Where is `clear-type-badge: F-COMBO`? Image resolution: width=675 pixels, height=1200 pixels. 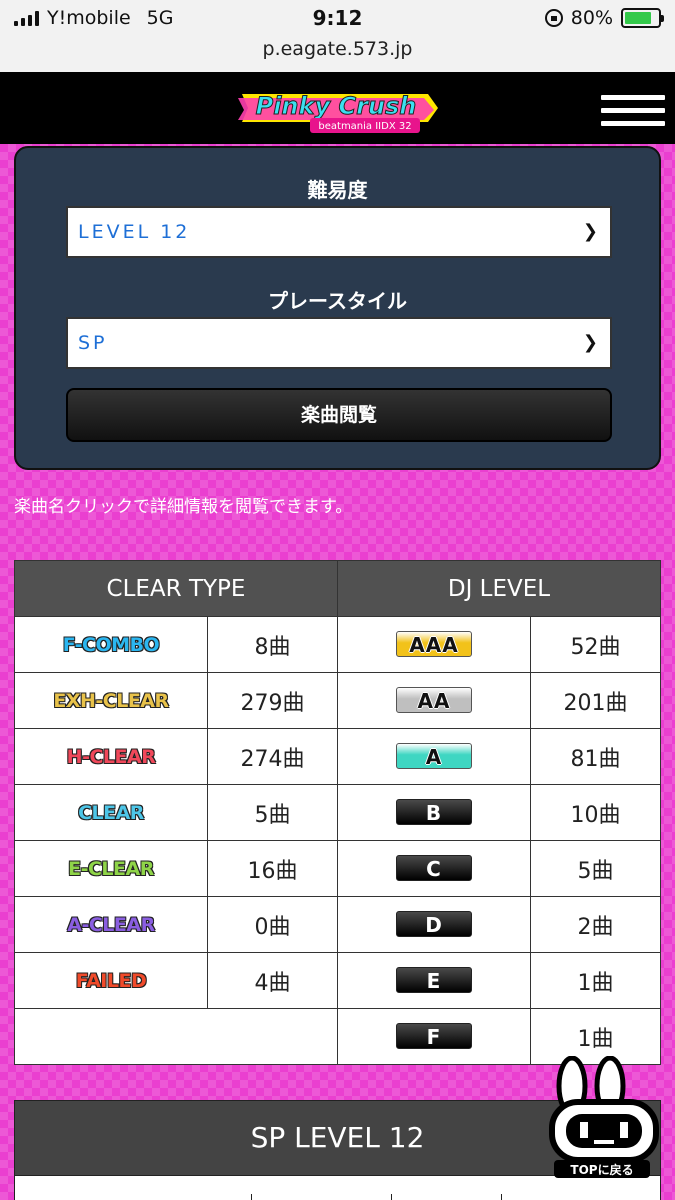 clear-type-badge: F-COMBO is located at coordinates (111, 645).